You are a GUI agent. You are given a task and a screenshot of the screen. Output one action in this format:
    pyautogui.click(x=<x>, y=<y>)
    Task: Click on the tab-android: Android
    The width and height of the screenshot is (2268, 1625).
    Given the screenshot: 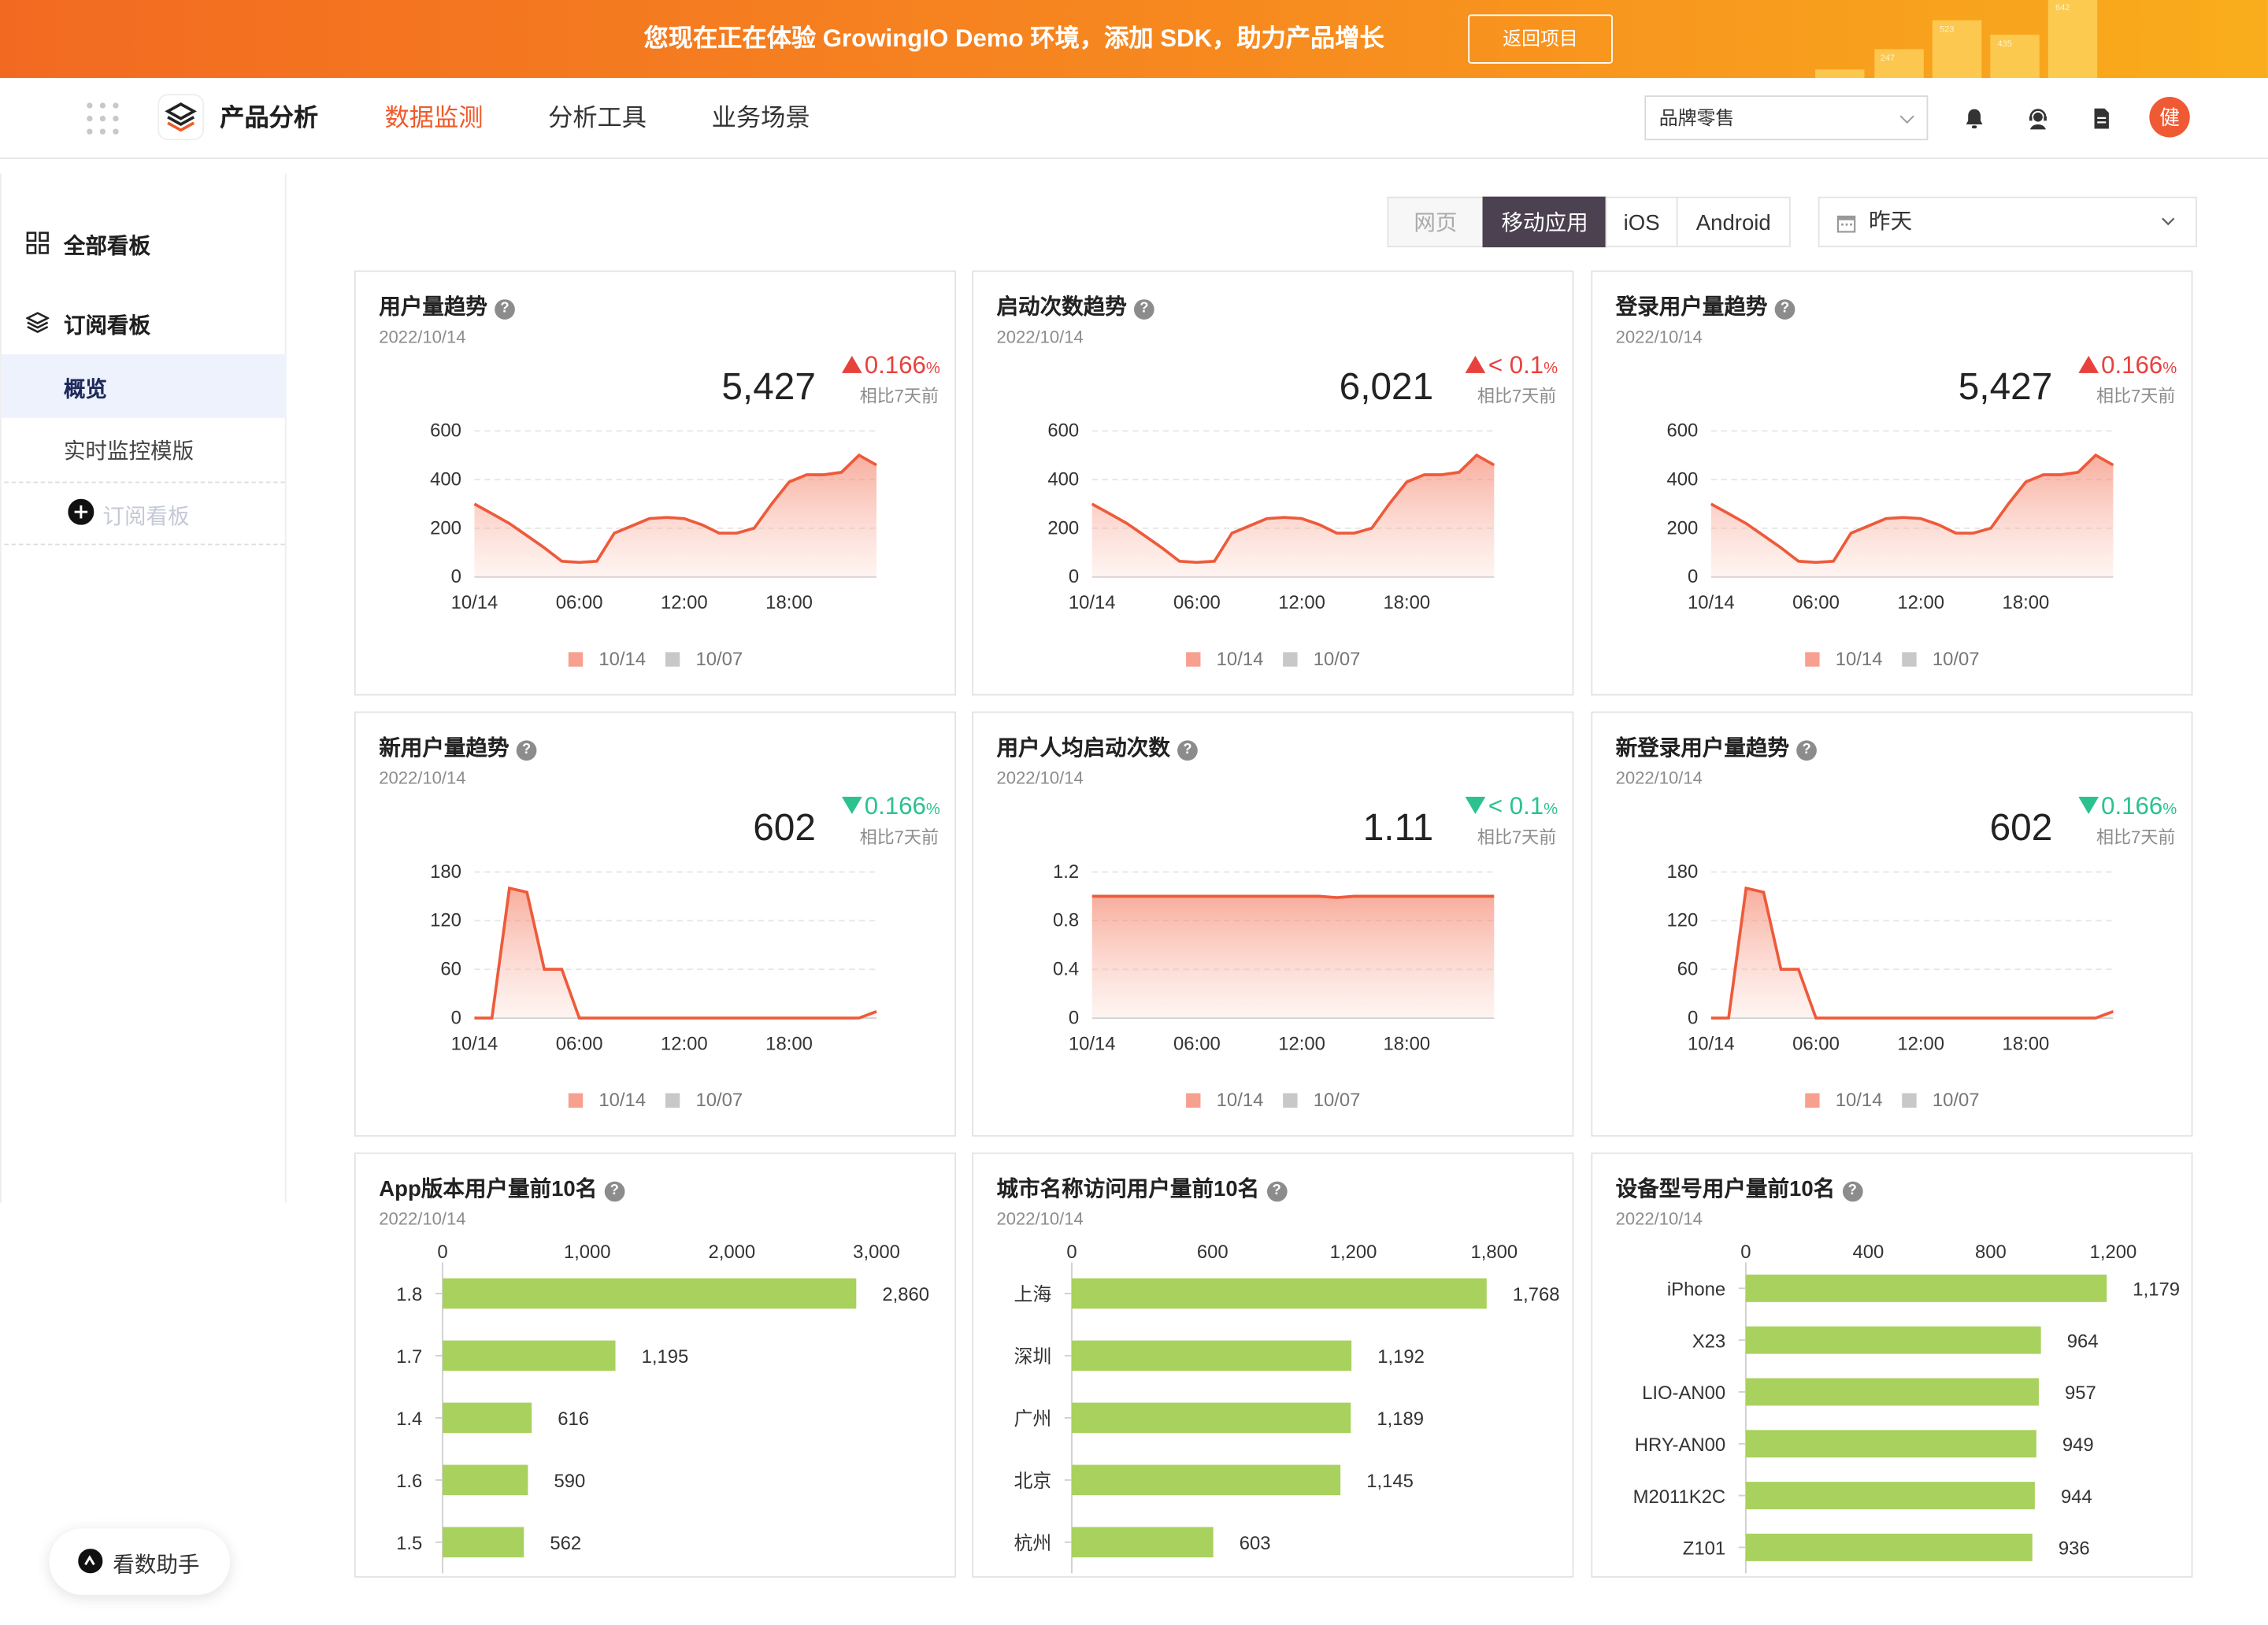 What is the action you would take?
    pyautogui.click(x=1733, y=222)
    